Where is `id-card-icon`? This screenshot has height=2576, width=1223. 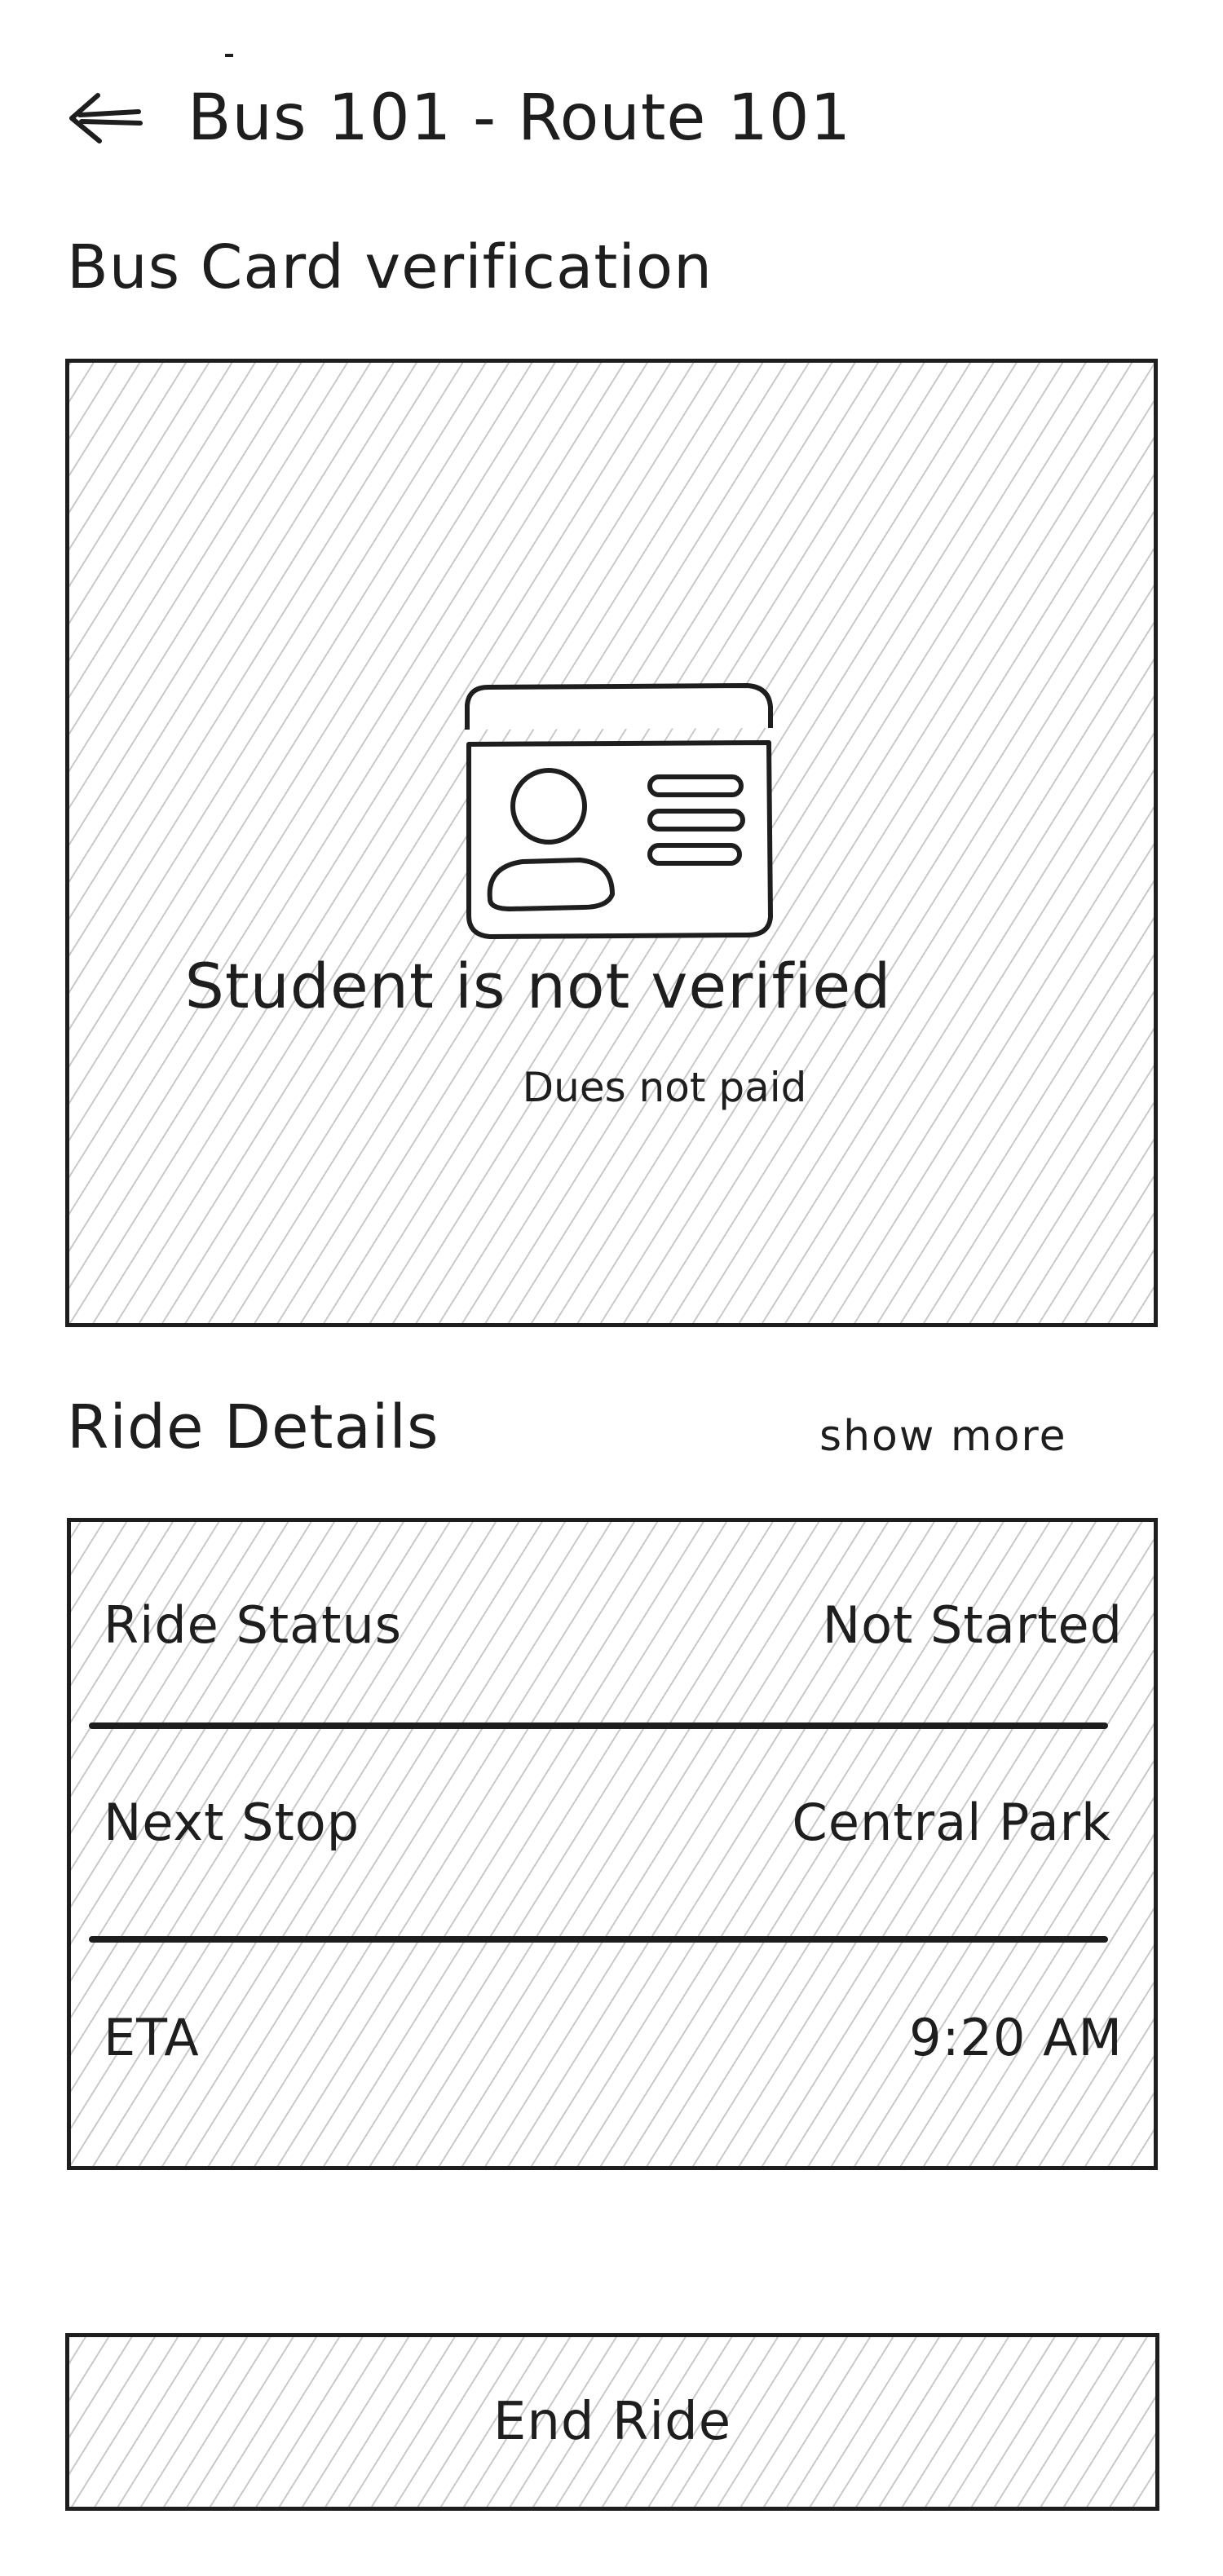
id-card-icon is located at coordinates (619, 811).